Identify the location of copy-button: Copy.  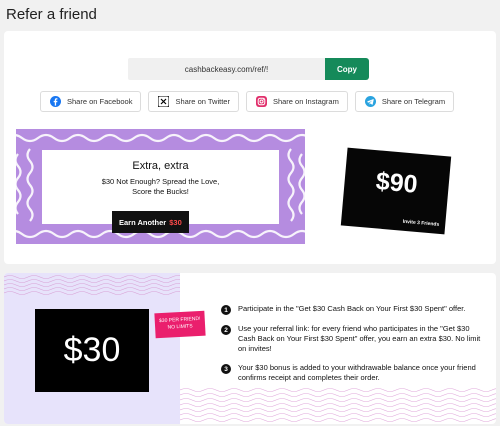
(347, 69).